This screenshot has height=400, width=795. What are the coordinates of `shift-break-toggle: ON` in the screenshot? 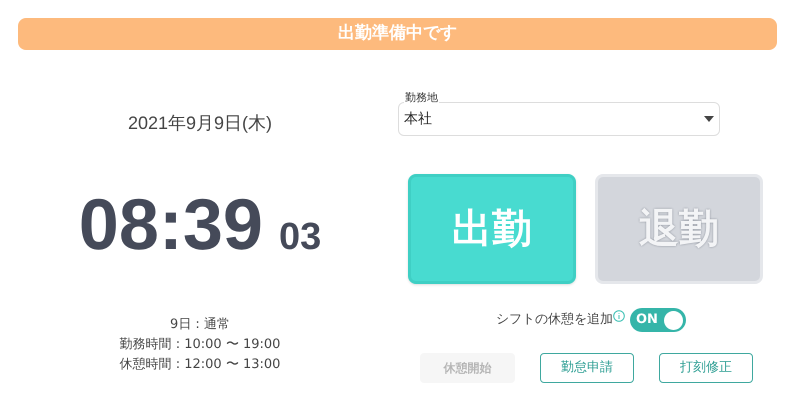 It's located at (658, 320).